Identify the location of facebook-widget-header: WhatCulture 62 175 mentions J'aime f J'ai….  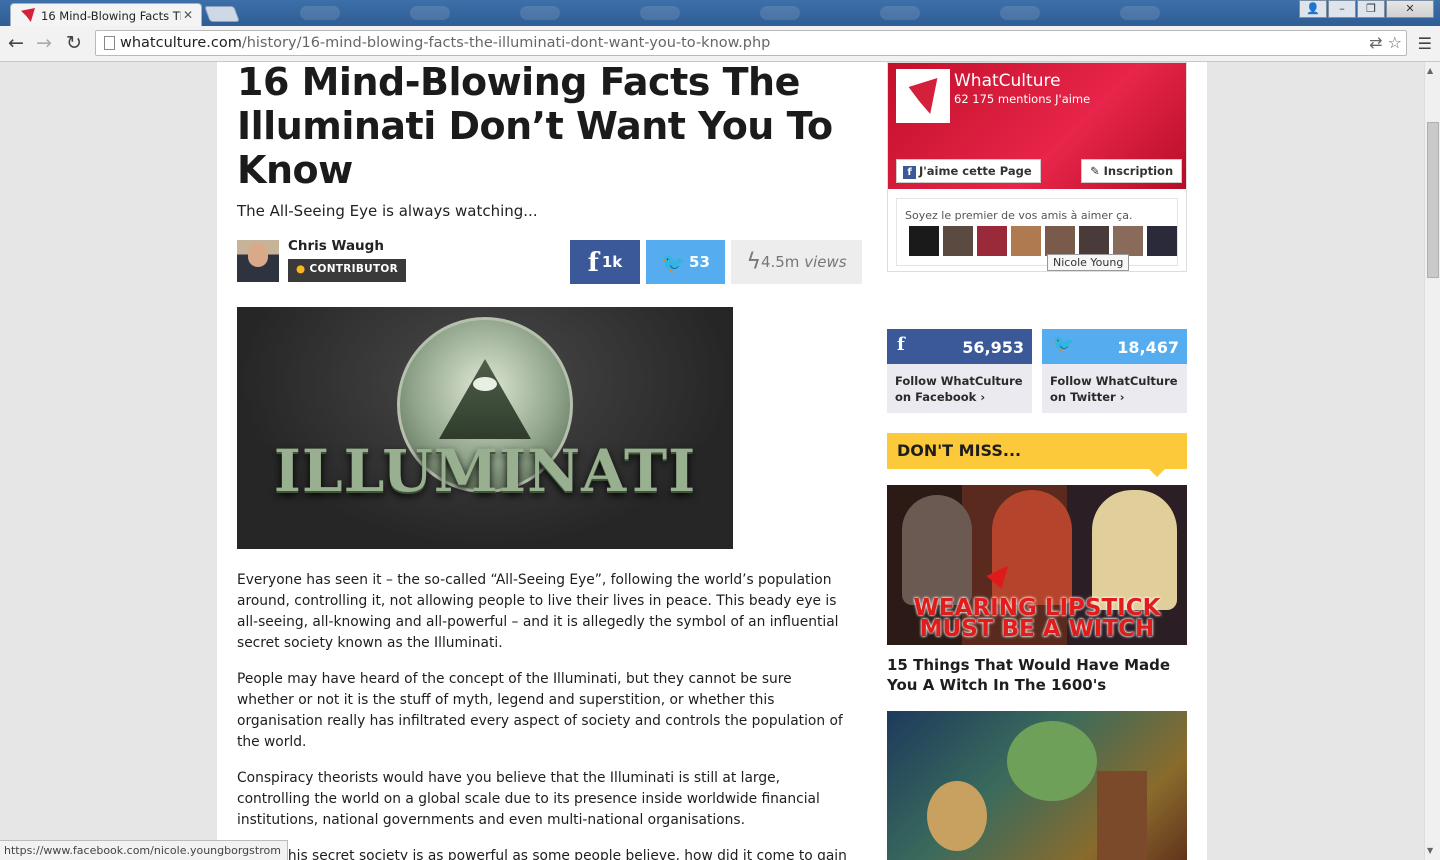
(1037, 126).